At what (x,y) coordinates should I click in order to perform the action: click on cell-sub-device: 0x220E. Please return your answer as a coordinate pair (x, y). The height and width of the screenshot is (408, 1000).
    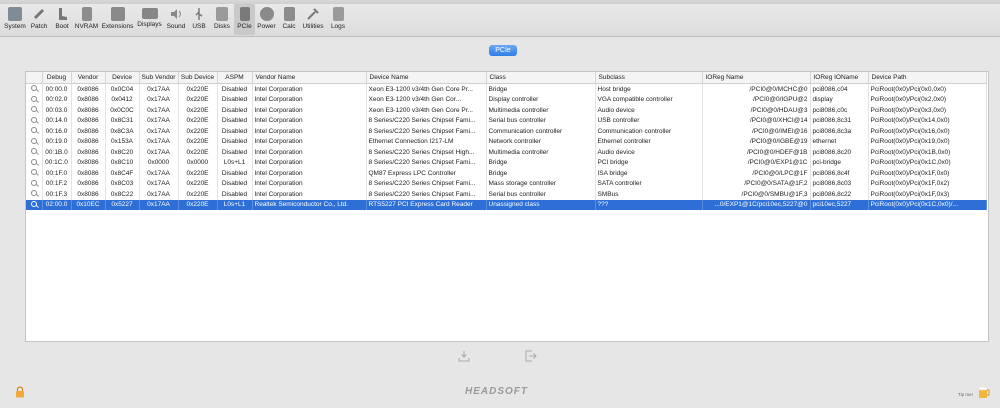
    Looking at the image, I should click on (198, 141).